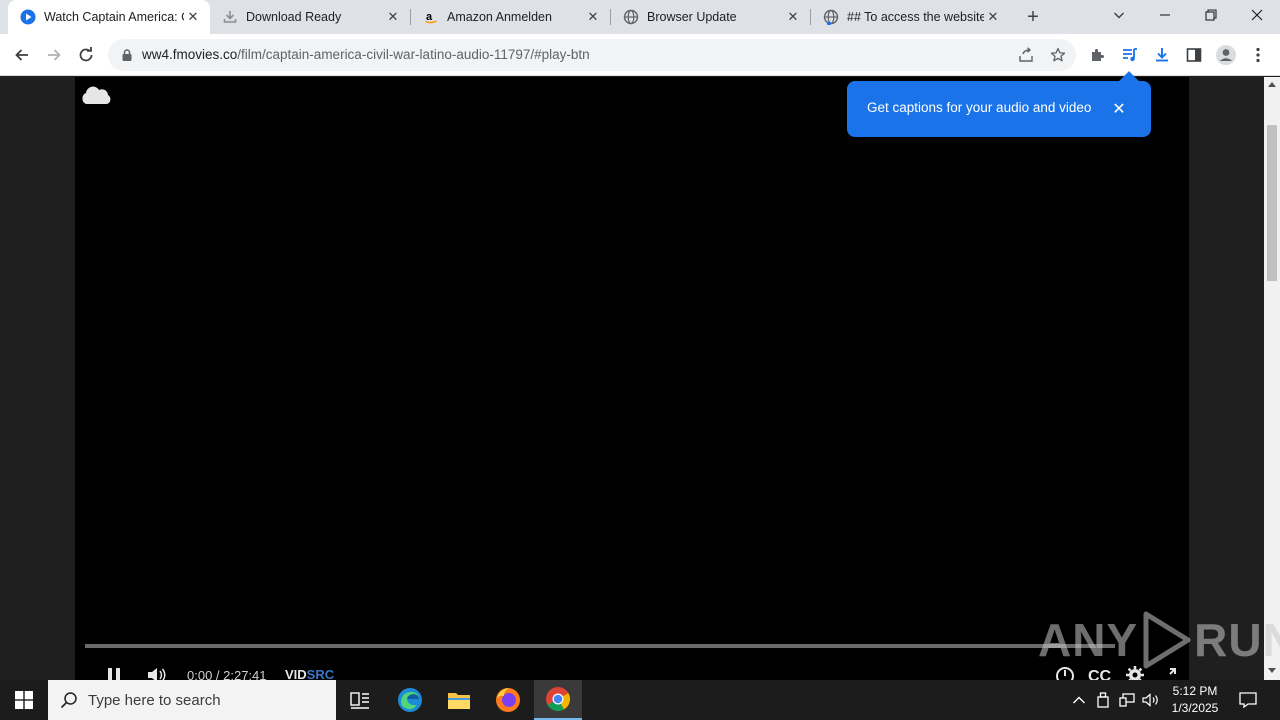 The width and height of the screenshot is (1280, 720). What do you see at coordinates (915, 17) in the screenshot?
I see `tab-title: ## To access the website` at bounding box center [915, 17].